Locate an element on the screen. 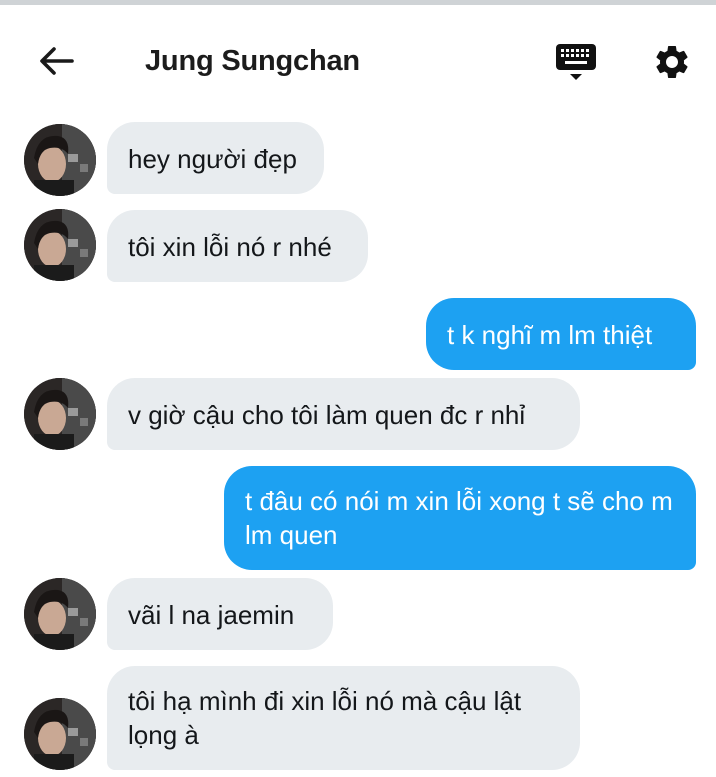 The width and height of the screenshot is (716, 777). message-bubble: hey người đẹp is located at coordinates (215, 158).